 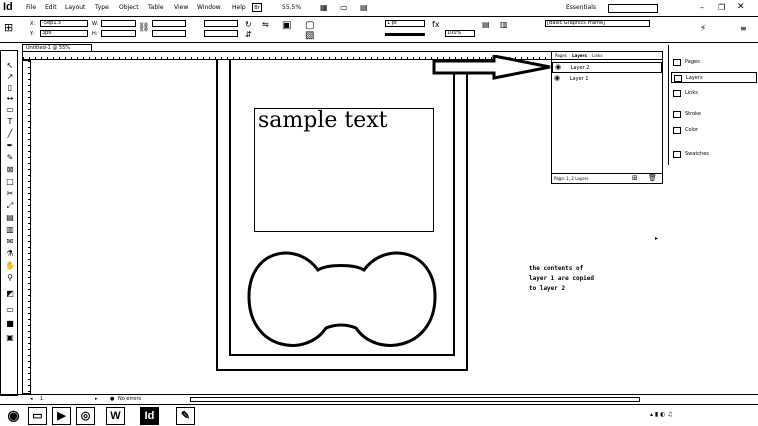 What do you see at coordinates (143, 28) in the screenshot?
I see `constrain-proportions-icon: ⛓` at bounding box center [143, 28].